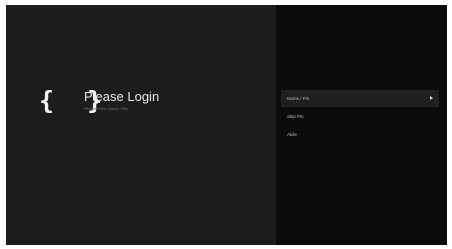 The image size is (452, 249). I want to click on page-title: Please Login, so click(122, 96).